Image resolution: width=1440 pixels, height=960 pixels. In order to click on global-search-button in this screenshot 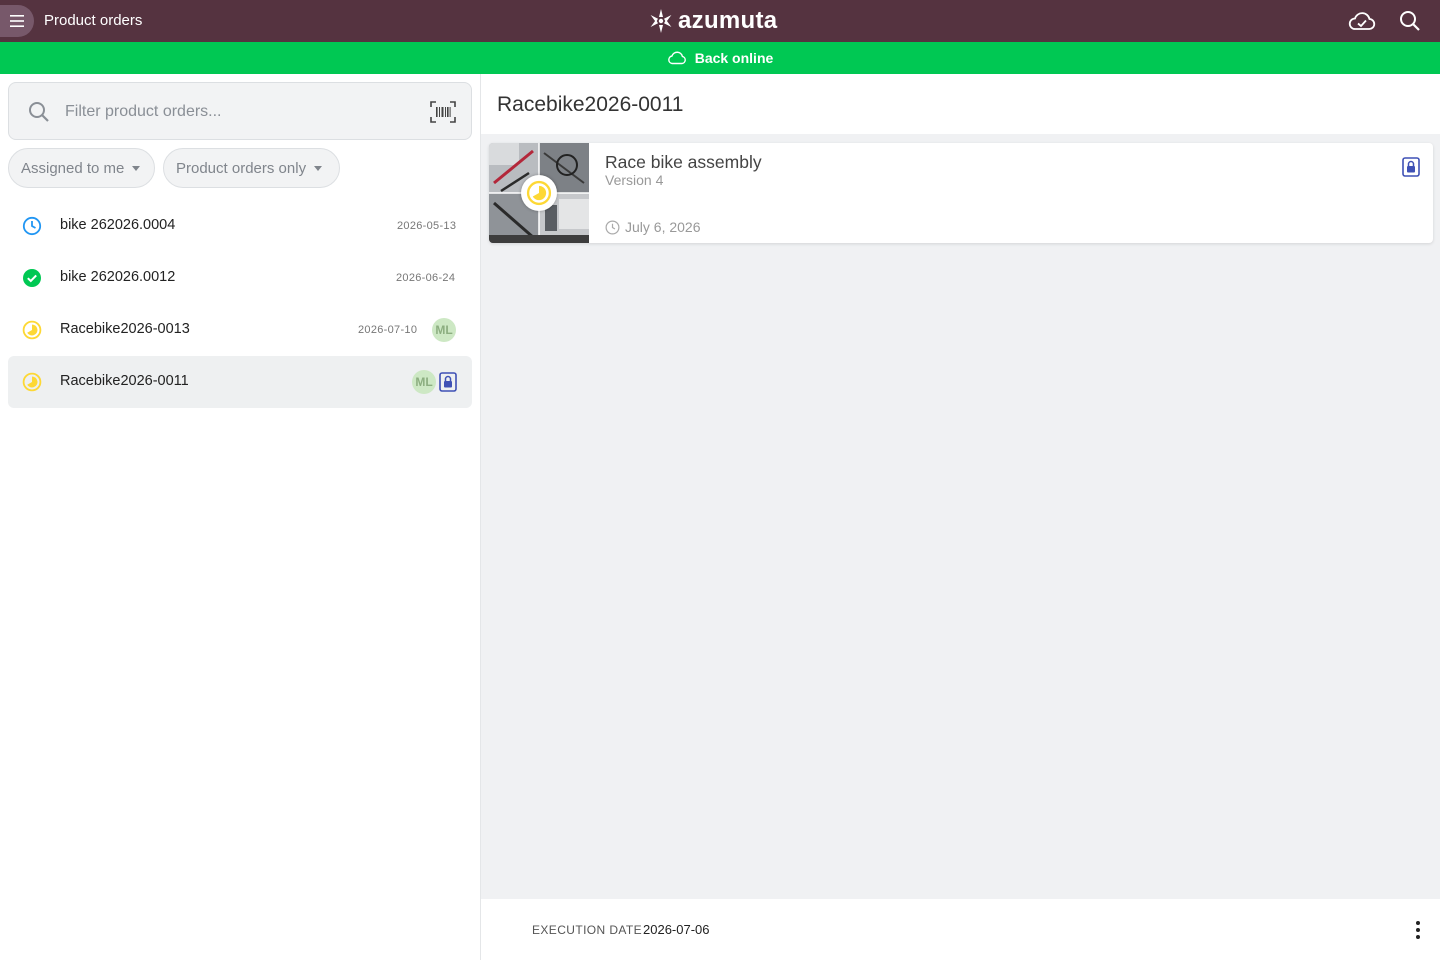, I will do `click(1410, 21)`.